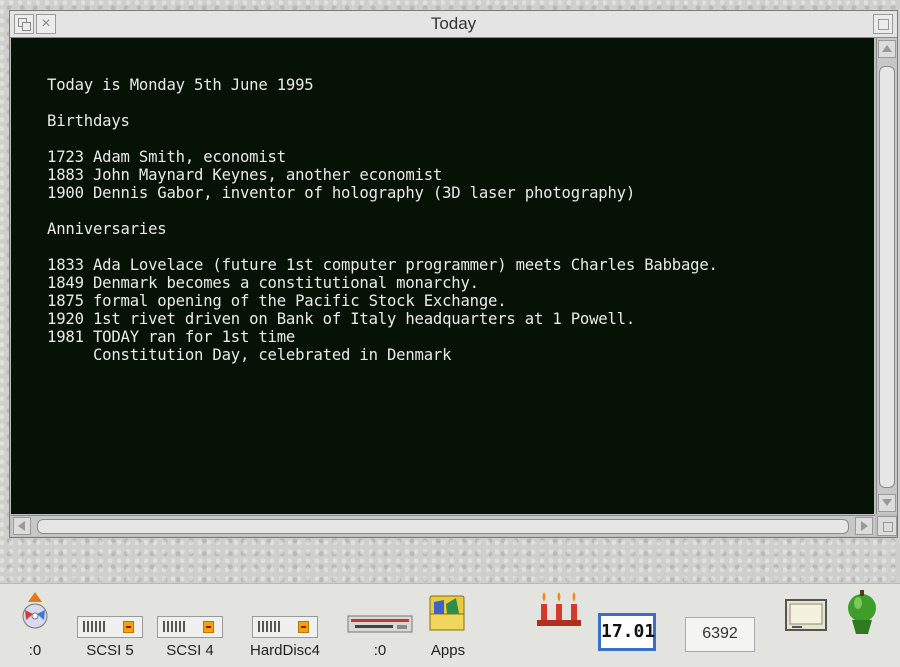 This screenshot has width=900, height=667. Describe the element at coordinates (166, 157) in the screenshot. I see `text-line: 1723 Adam Smith, economist` at that location.